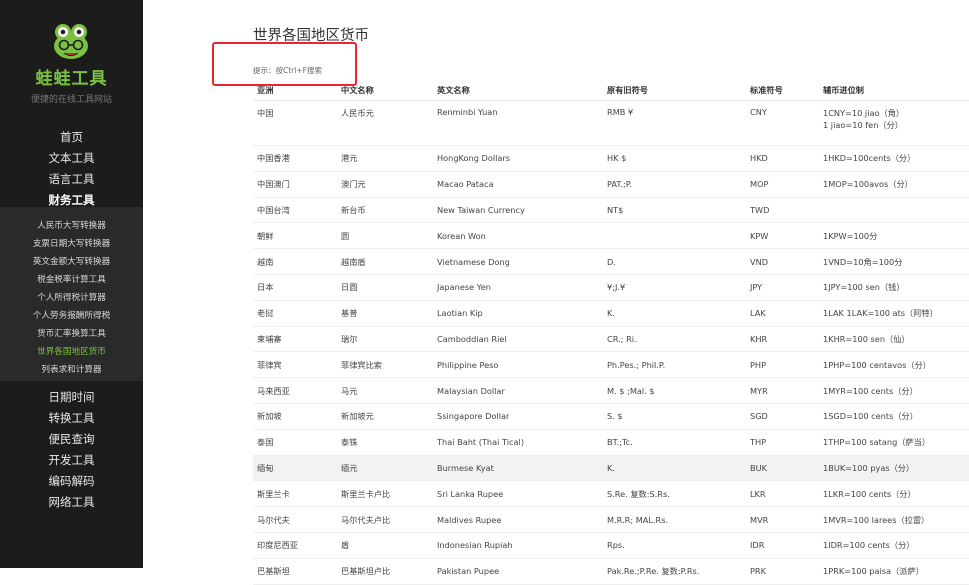 The height and width of the screenshot is (585, 969). I want to click on nav-network-tools: 网络工具, so click(71, 502).